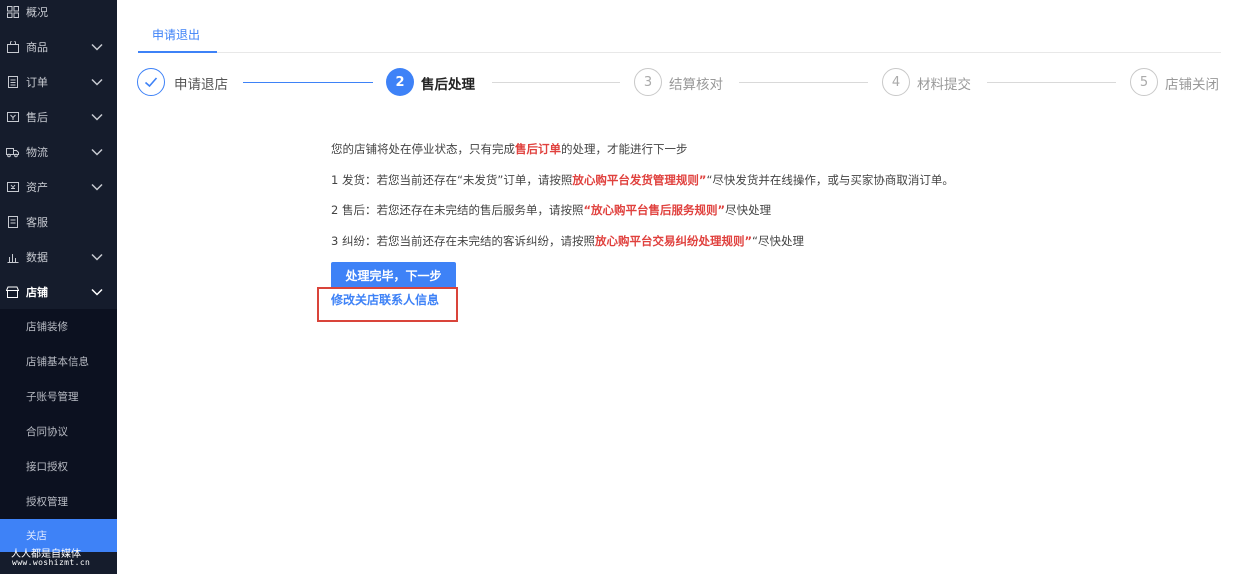  I want to click on notice-text: 尽快处理, so click(748, 210).